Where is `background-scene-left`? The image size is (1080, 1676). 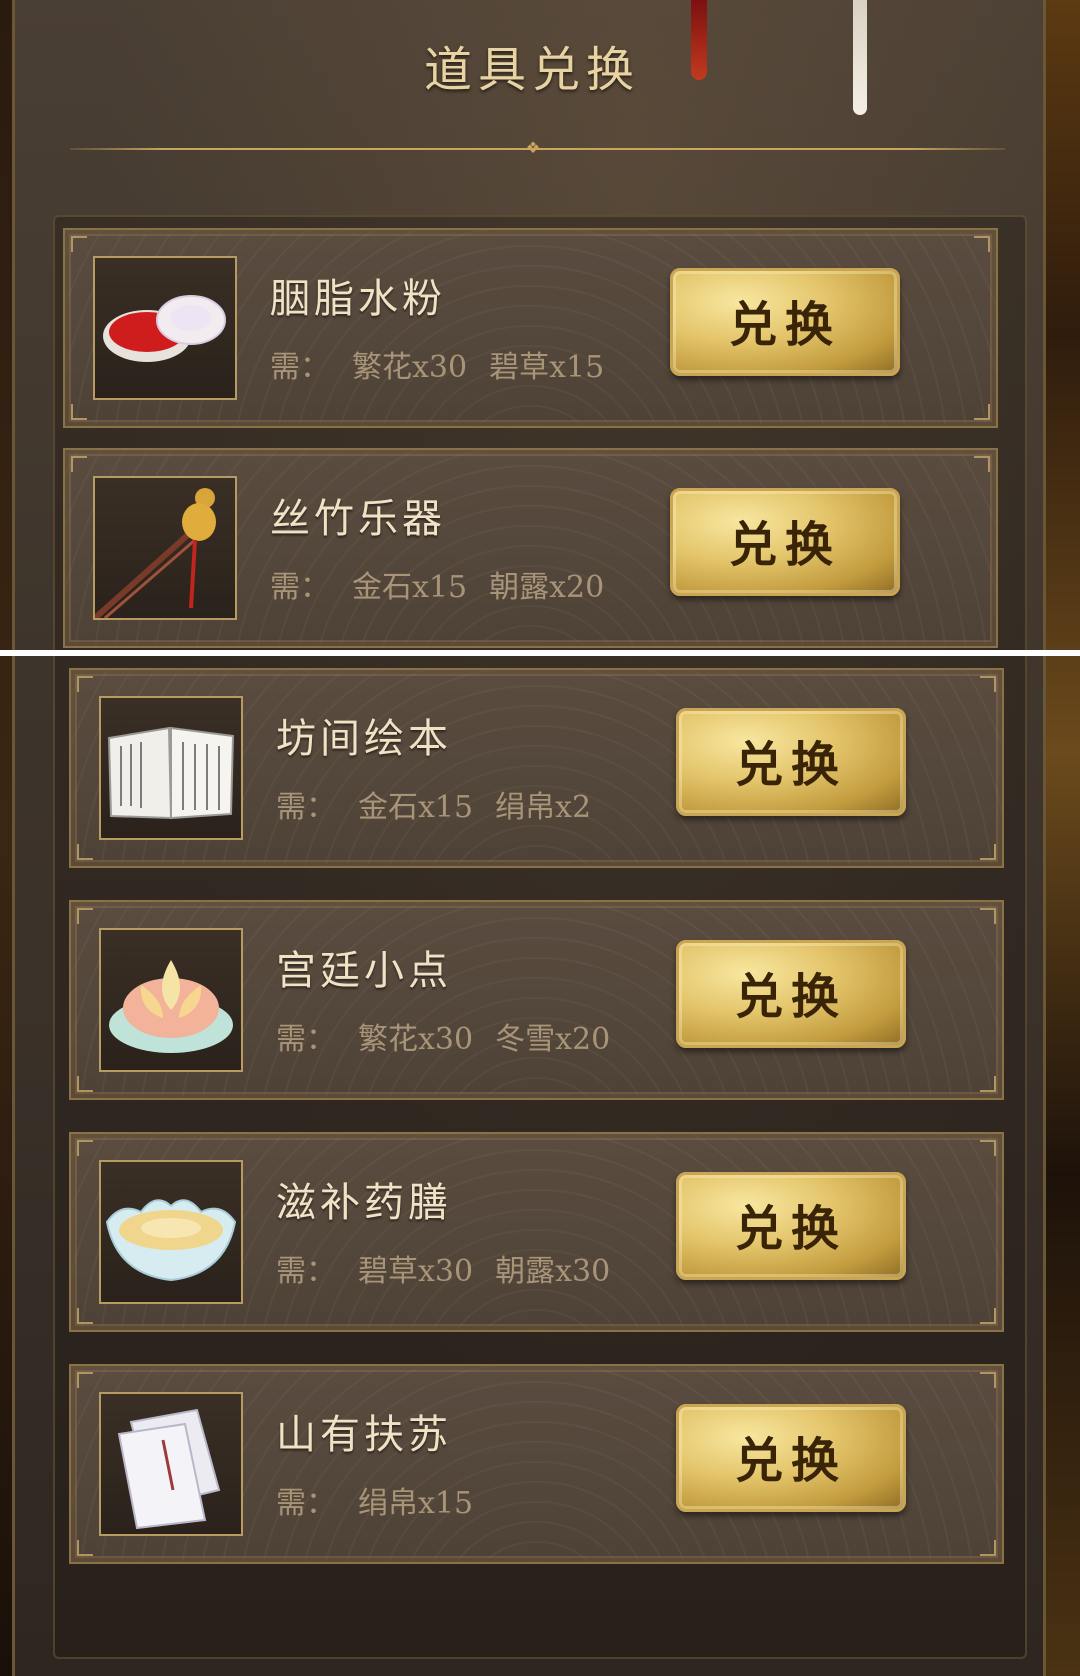 background-scene-left is located at coordinates (6, 838).